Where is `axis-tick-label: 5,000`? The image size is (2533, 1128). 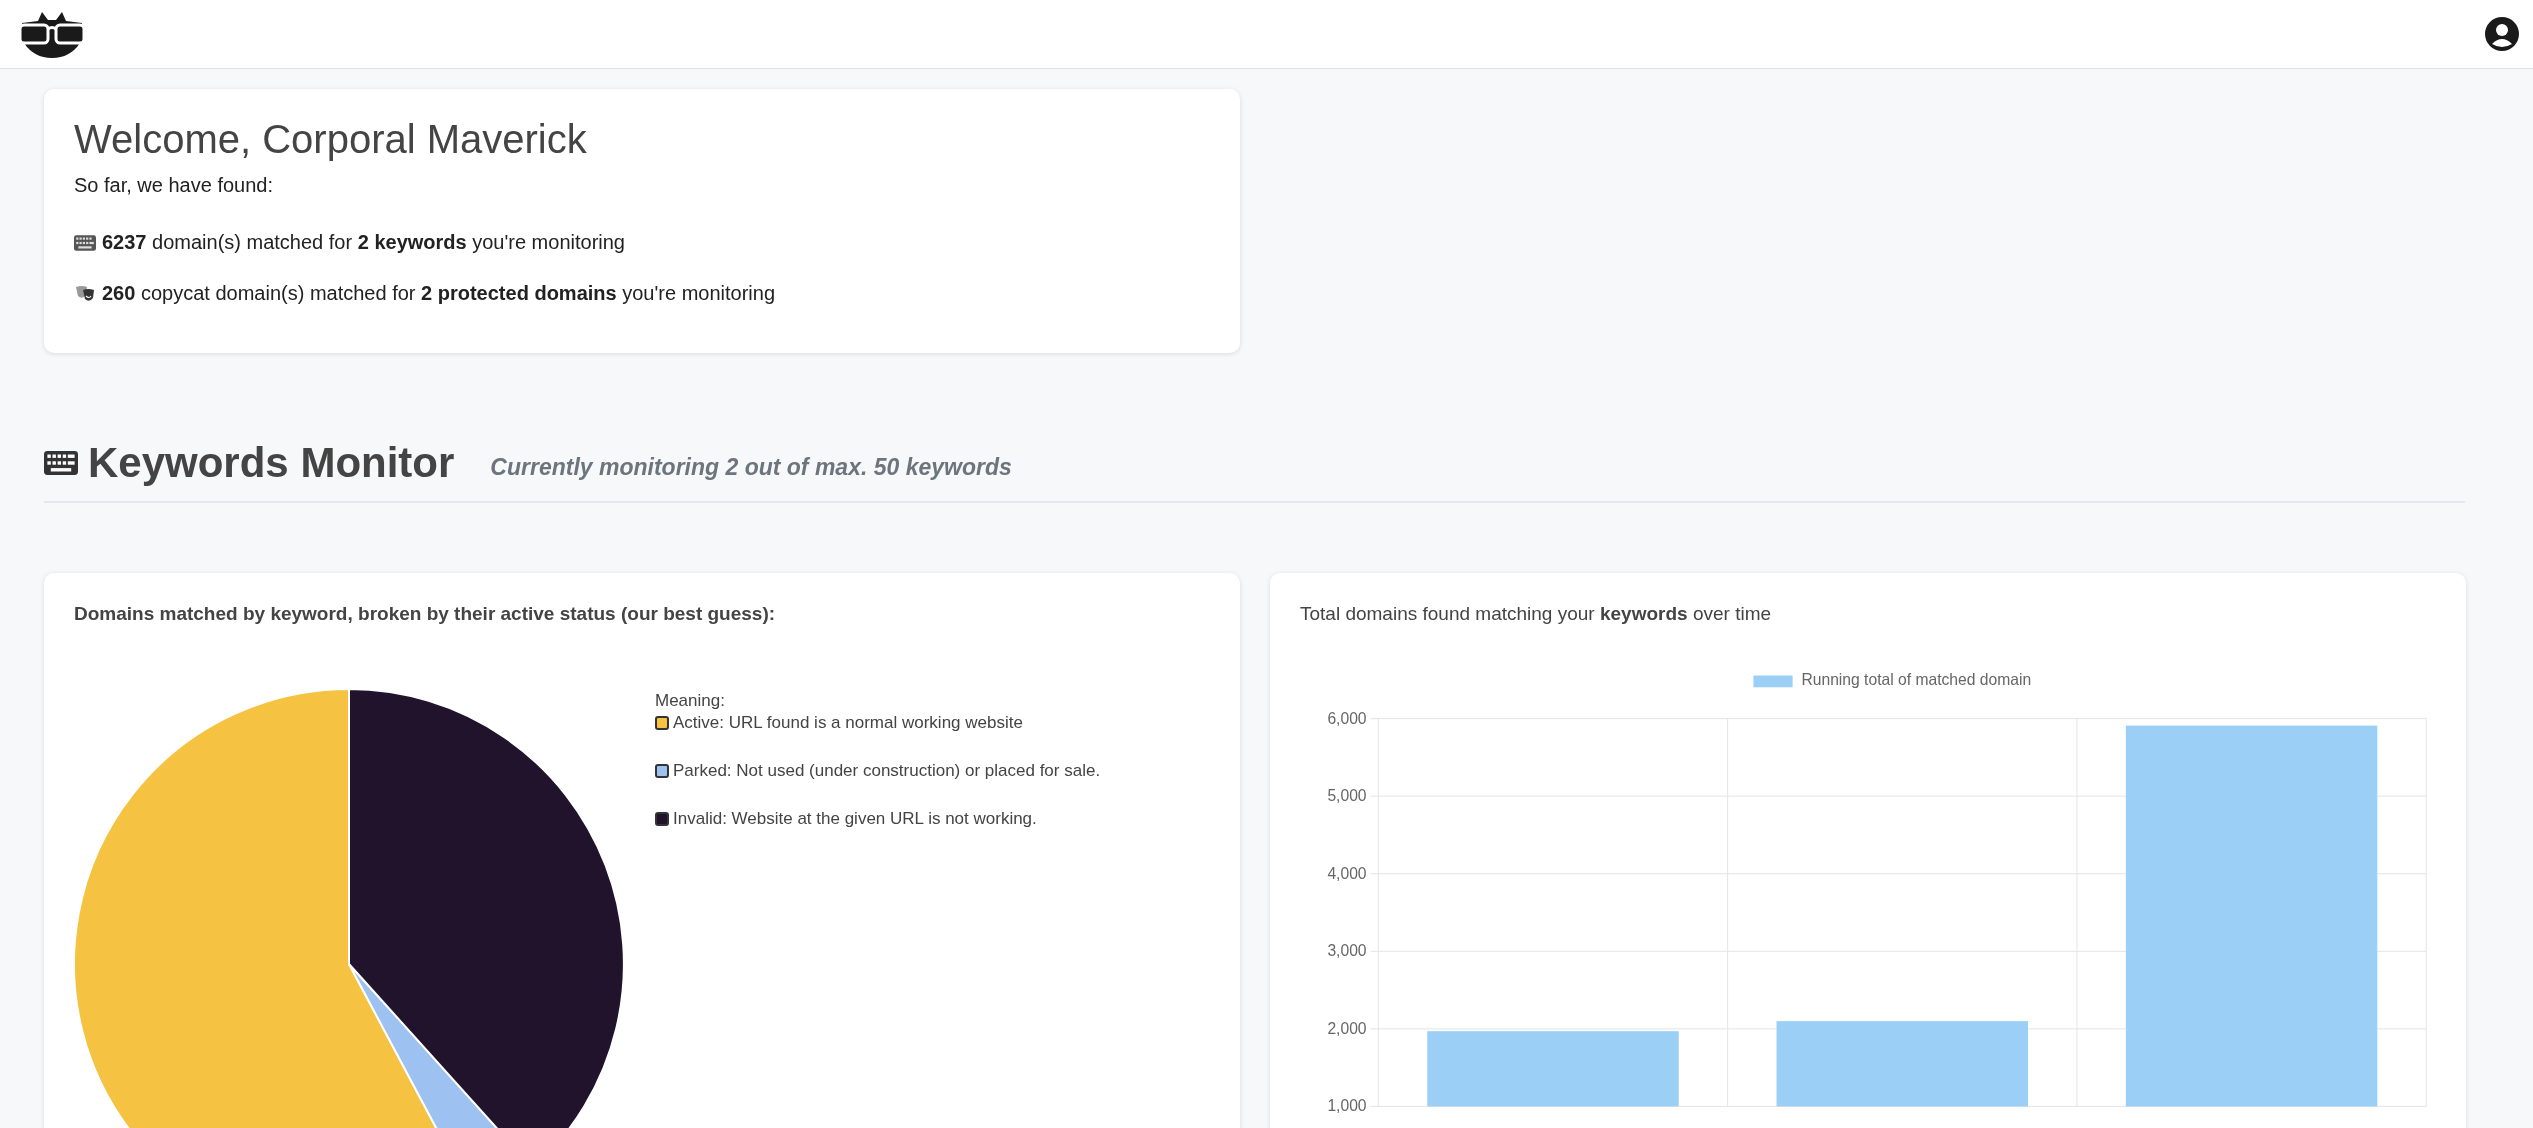 axis-tick-label: 5,000 is located at coordinates (1347, 796).